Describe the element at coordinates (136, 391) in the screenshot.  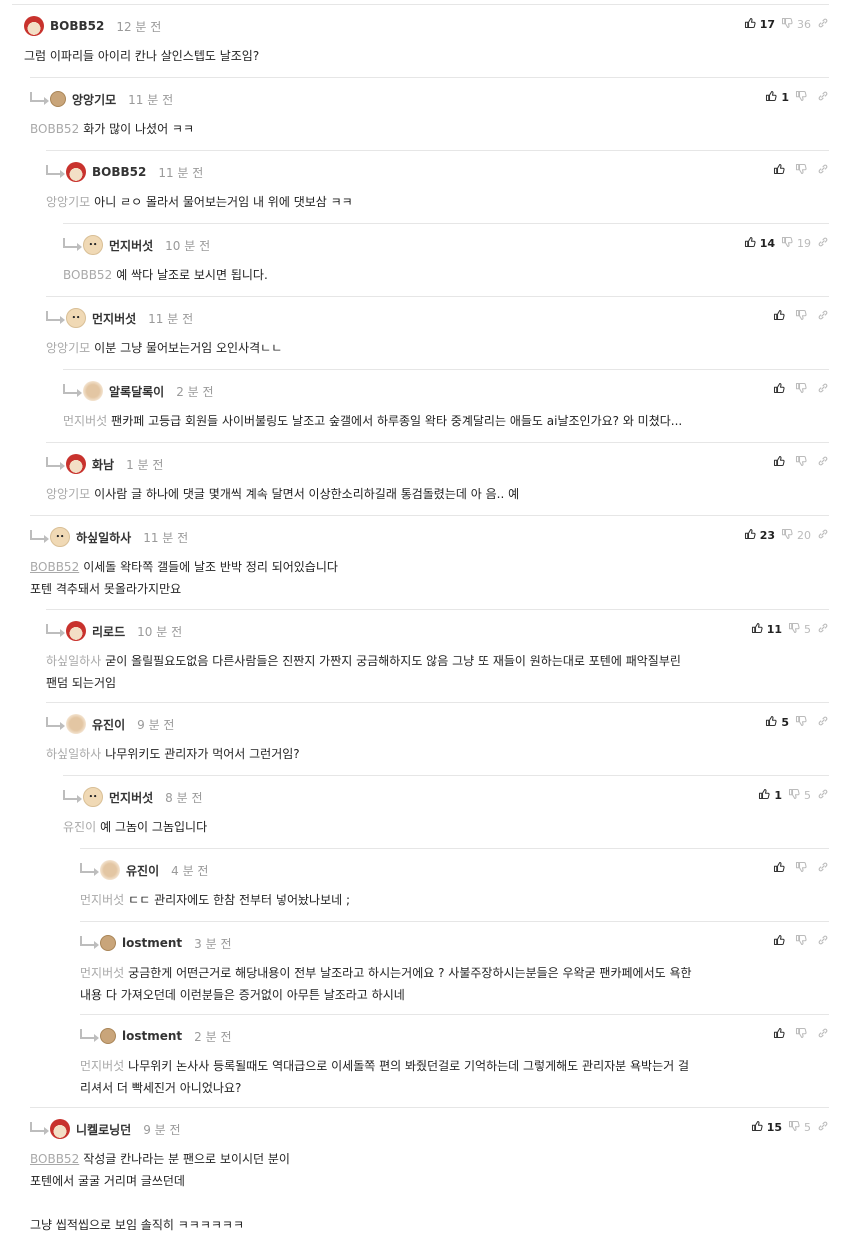
I see `author-nickname: 알록달록이` at that location.